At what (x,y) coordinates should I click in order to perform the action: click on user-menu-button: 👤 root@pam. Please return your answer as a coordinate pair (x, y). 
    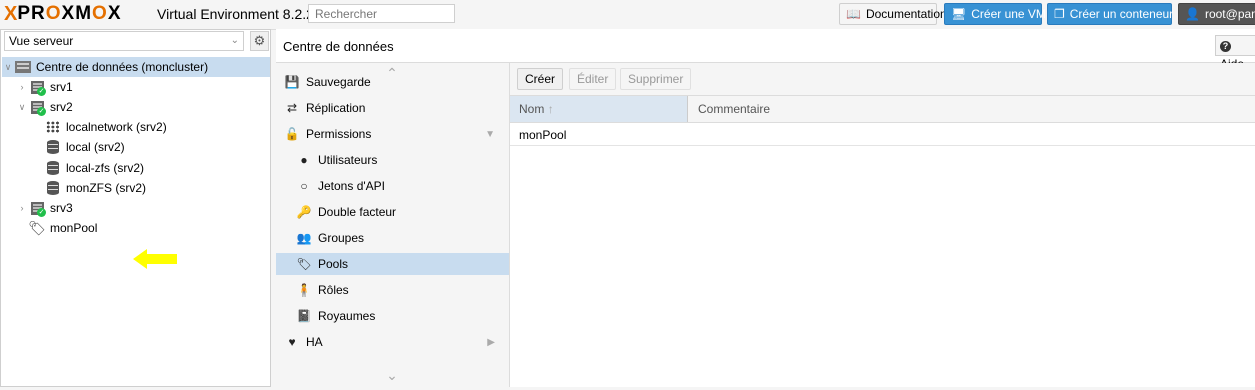
    Looking at the image, I should click on (1216, 14).